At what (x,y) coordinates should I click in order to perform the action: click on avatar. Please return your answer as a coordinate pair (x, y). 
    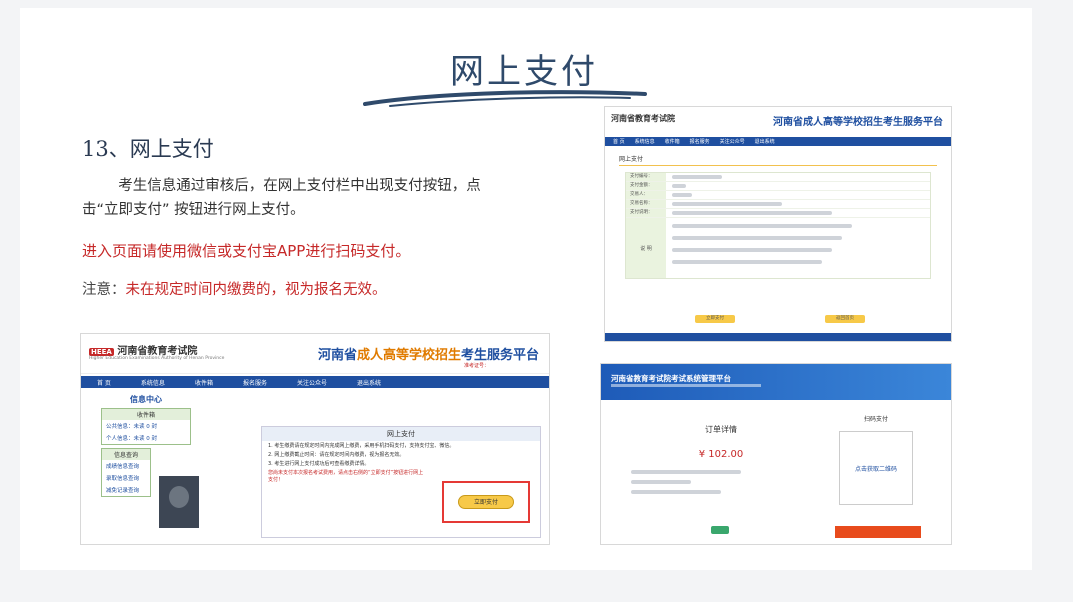
    Looking at the image, I should click on (179, 502).